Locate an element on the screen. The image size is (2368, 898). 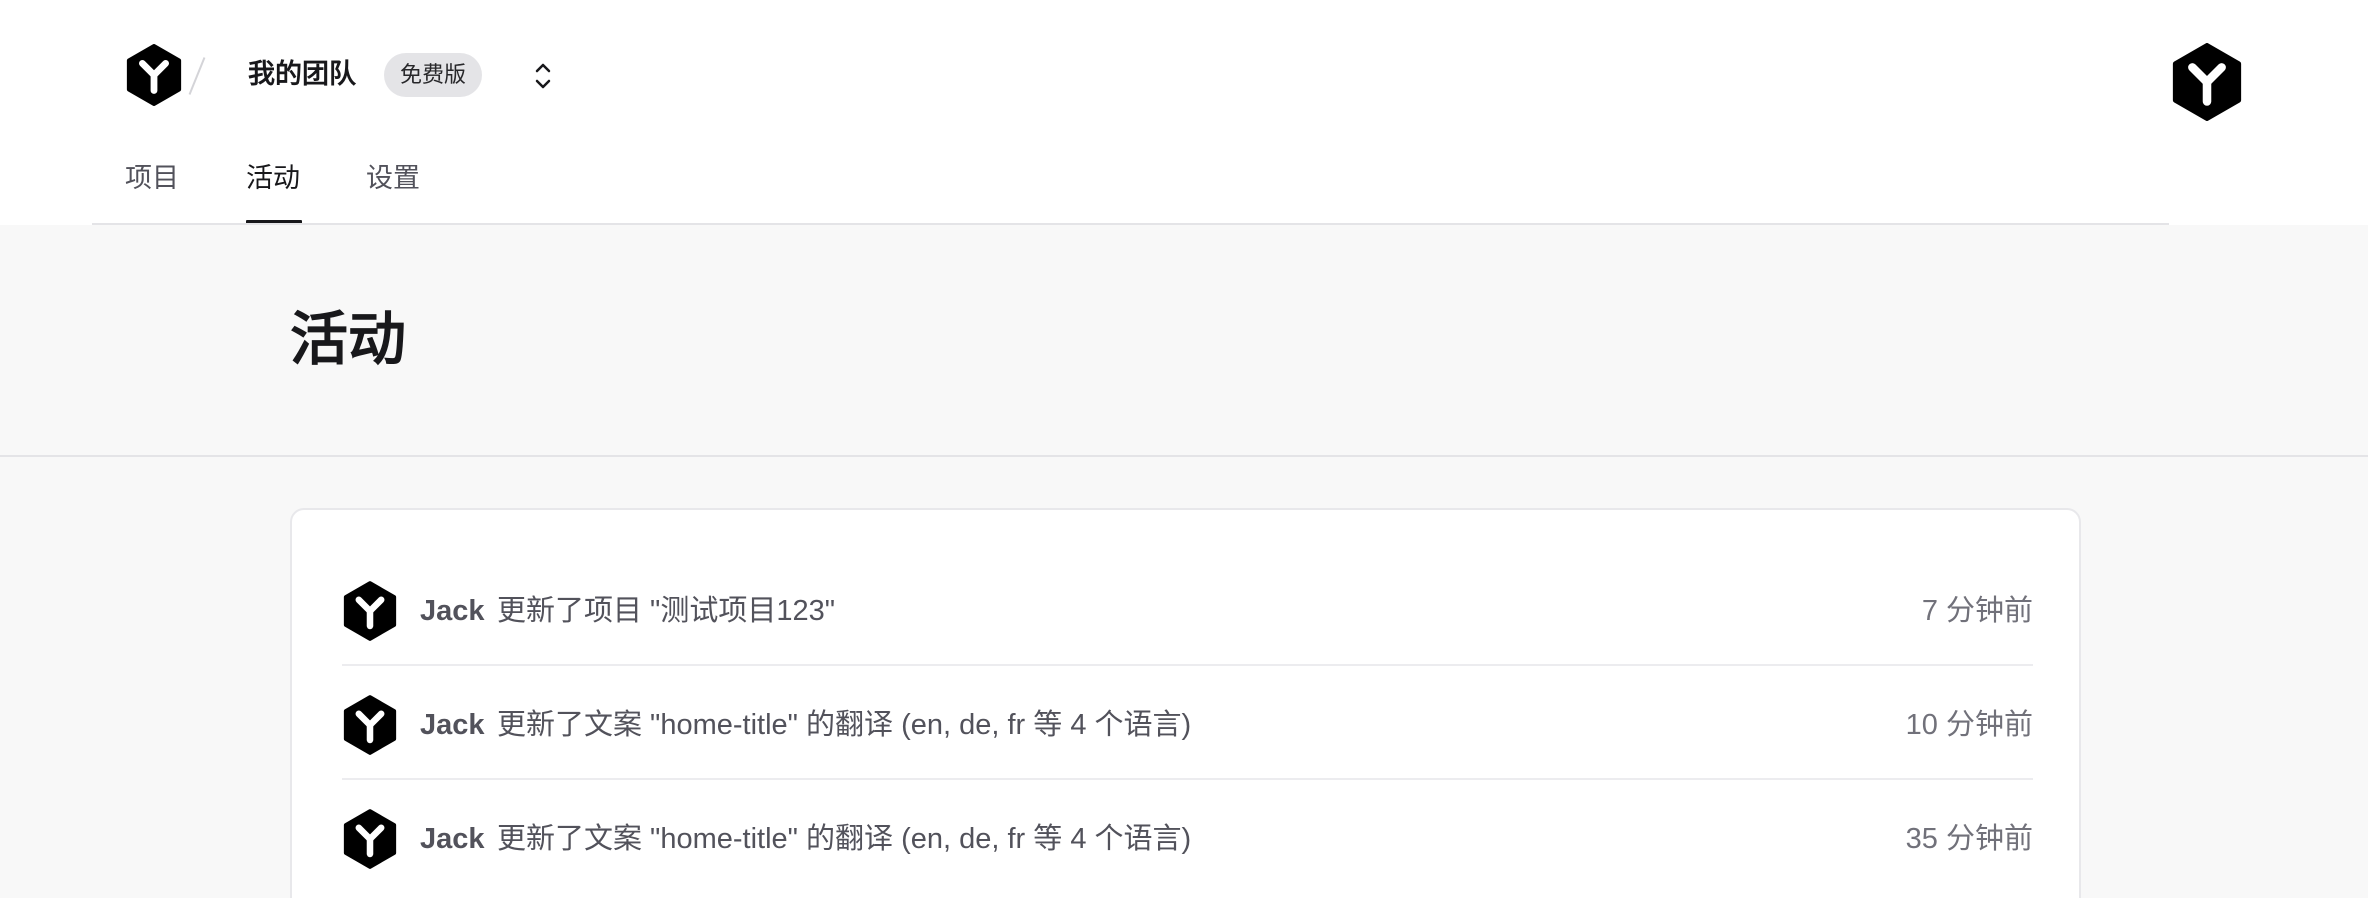
user-avatar-icon is located at coordinates (2207, 82).